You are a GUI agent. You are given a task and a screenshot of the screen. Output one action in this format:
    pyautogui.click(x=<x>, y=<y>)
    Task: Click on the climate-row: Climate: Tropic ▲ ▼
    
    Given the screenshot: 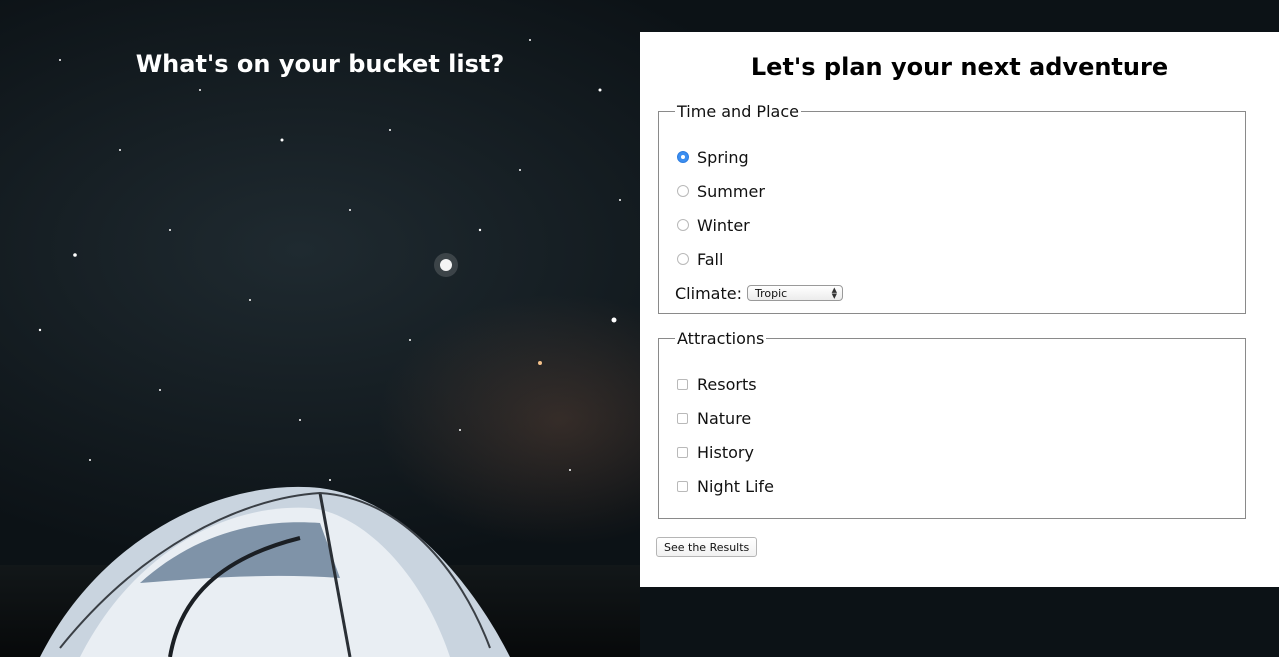 What is the action you would take?
    pyautogui.click(x=759, y=293)
    